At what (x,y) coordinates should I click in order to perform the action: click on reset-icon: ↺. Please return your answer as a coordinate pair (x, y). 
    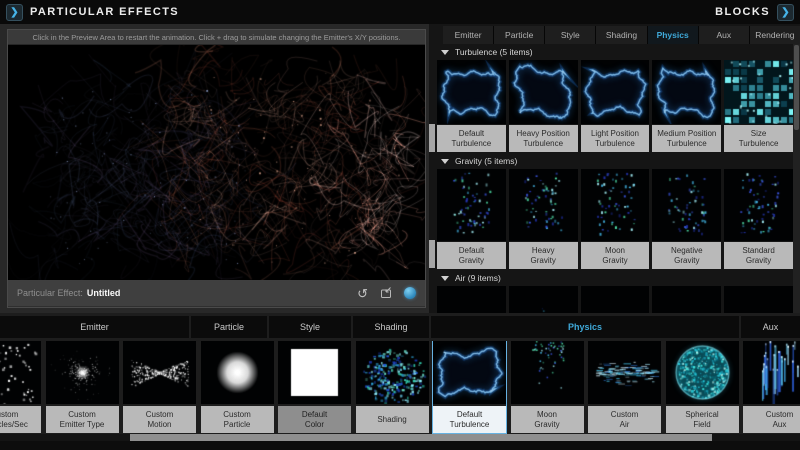
    Looking at the image, I should click on (362, 293).